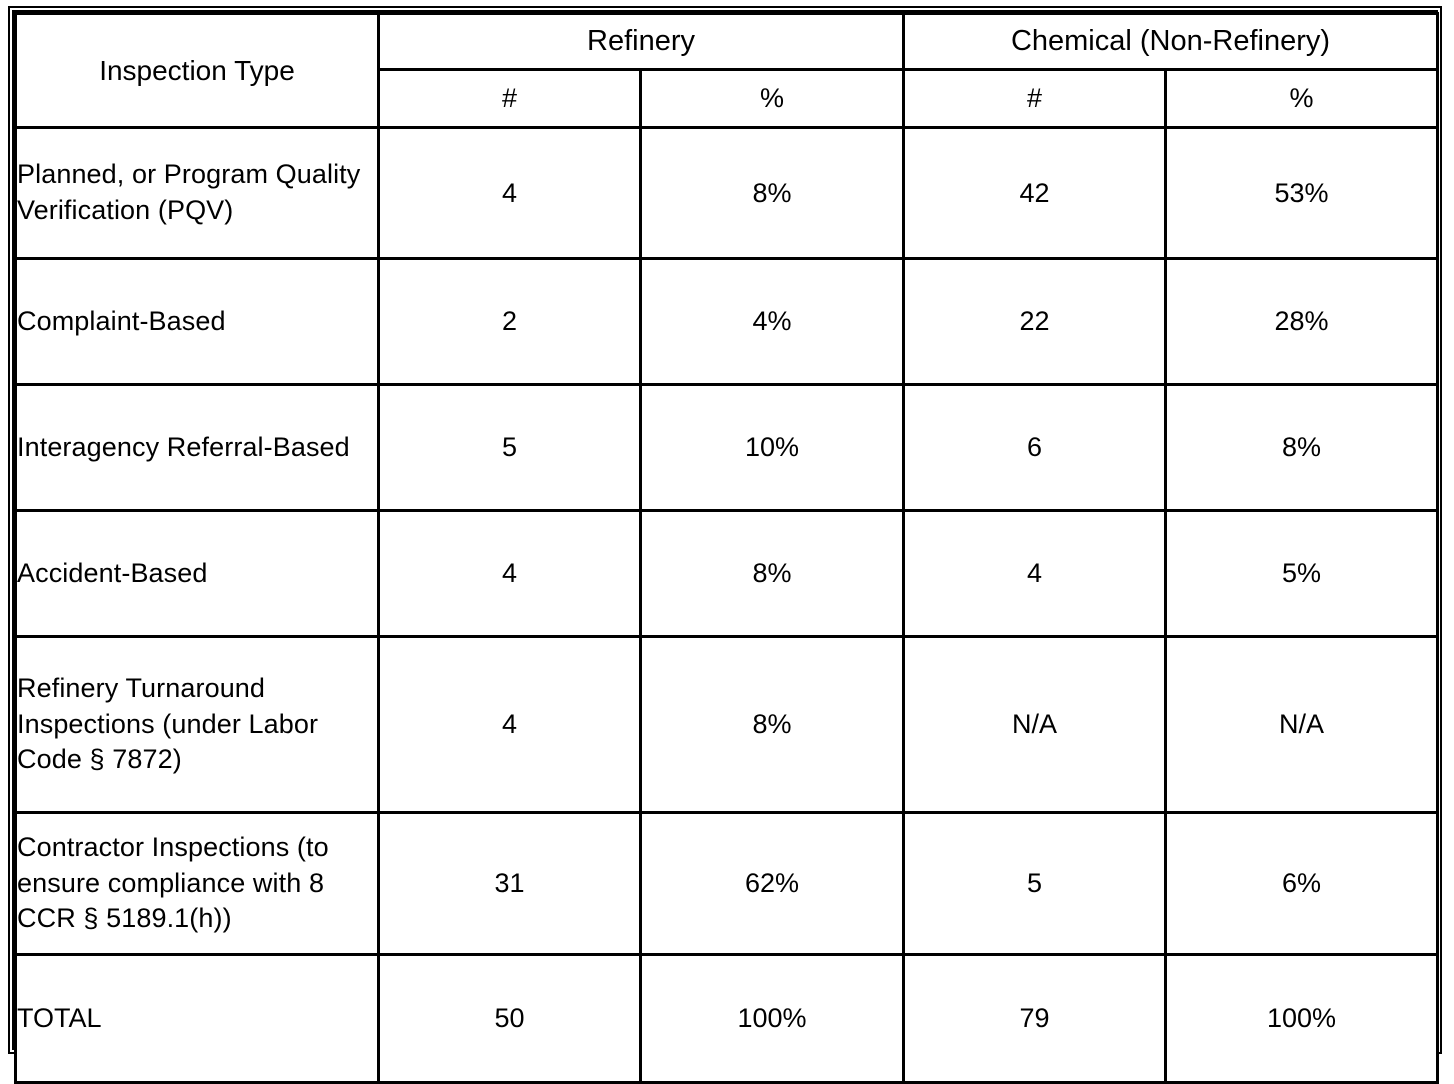 The width and height of the screenshot is (1454, 1084). What do you see at coordinates (509, 98) in the screenshot?
I see `column-header-refinery-count: #` at bounding box center [509, 98].